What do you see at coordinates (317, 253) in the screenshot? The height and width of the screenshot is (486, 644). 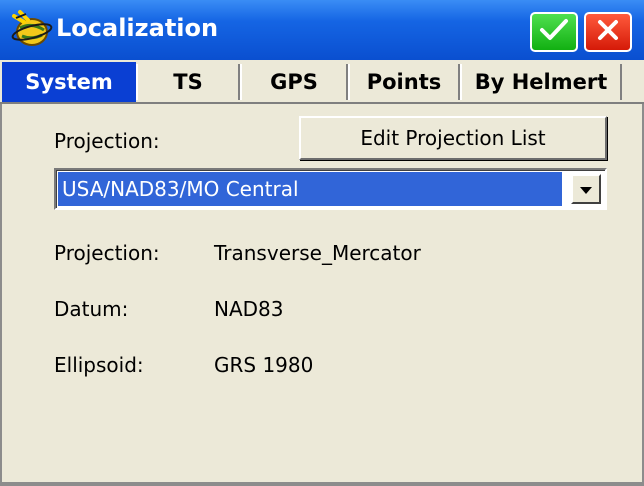 I see `projection-type-value: Transverse_Mercator` at bounding box center [317, 253].